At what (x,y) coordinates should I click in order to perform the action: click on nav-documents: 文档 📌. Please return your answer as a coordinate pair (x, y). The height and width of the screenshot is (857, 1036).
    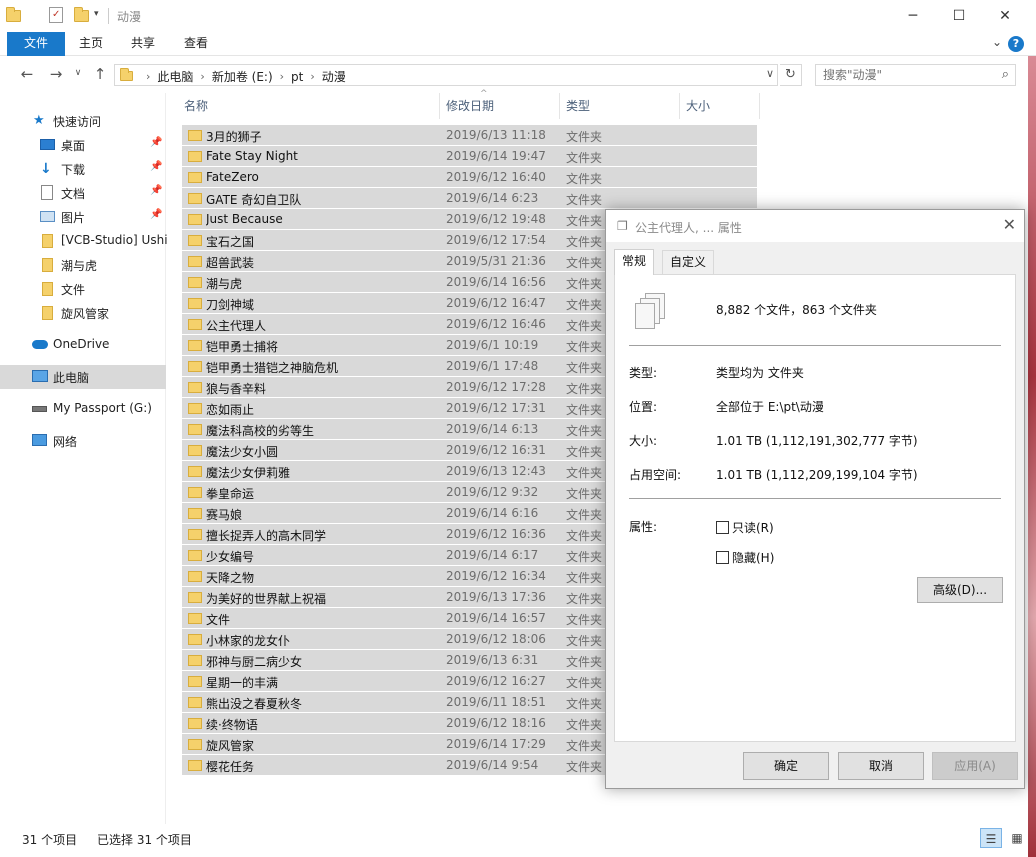
    Looking at the image, I should click on (83, 193).